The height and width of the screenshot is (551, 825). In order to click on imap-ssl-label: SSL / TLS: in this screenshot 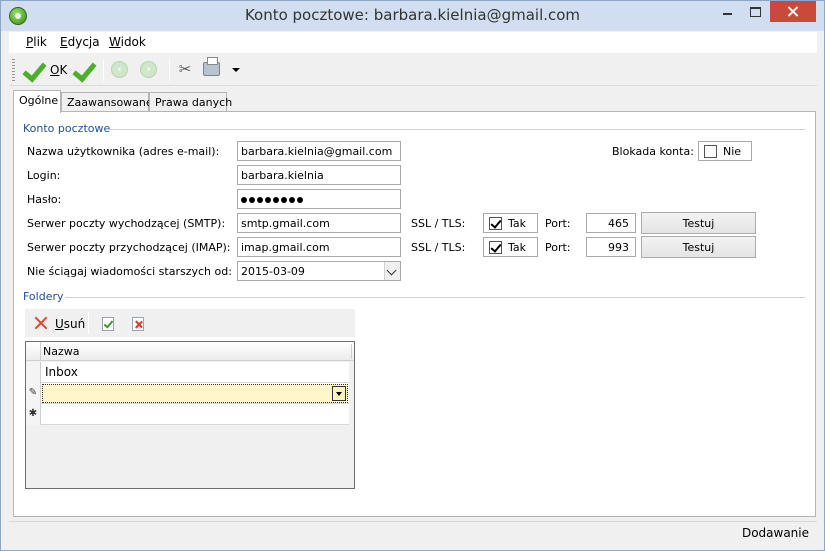, I will do `click(438, 247)`.